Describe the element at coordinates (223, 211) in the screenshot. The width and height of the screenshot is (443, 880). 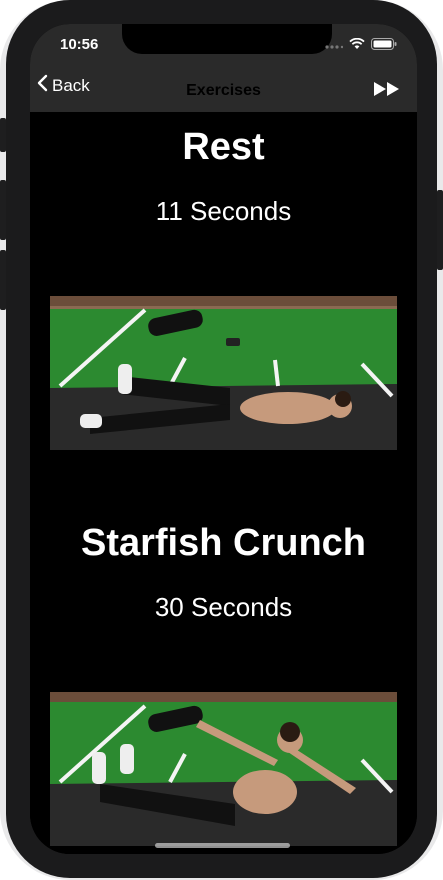
I see `exercise-duration: 11 Seconds` at that location.